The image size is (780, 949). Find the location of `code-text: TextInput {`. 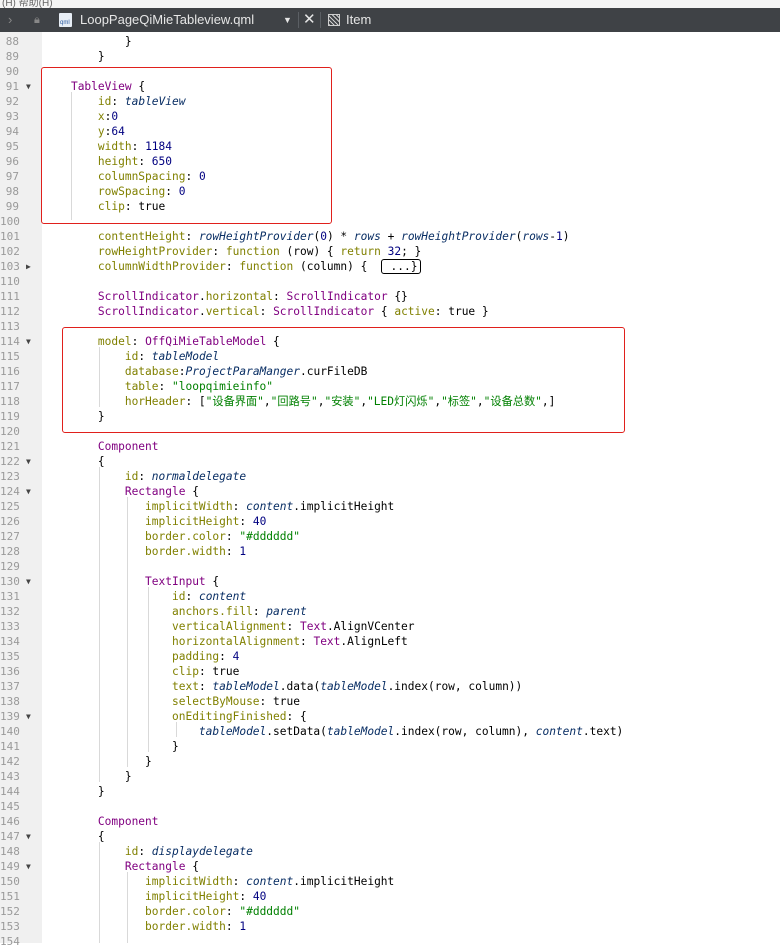

code-text: TextInput { is located at coordinates (131, 581).